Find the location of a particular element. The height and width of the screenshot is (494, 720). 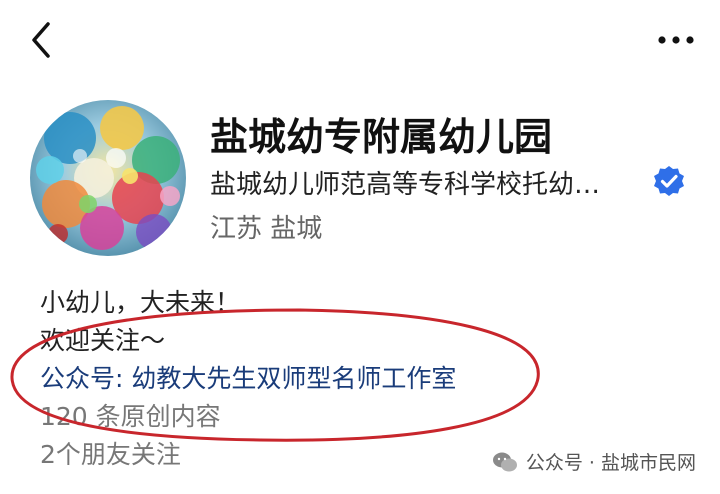

more-options-button is located at coordinates (676, 40).